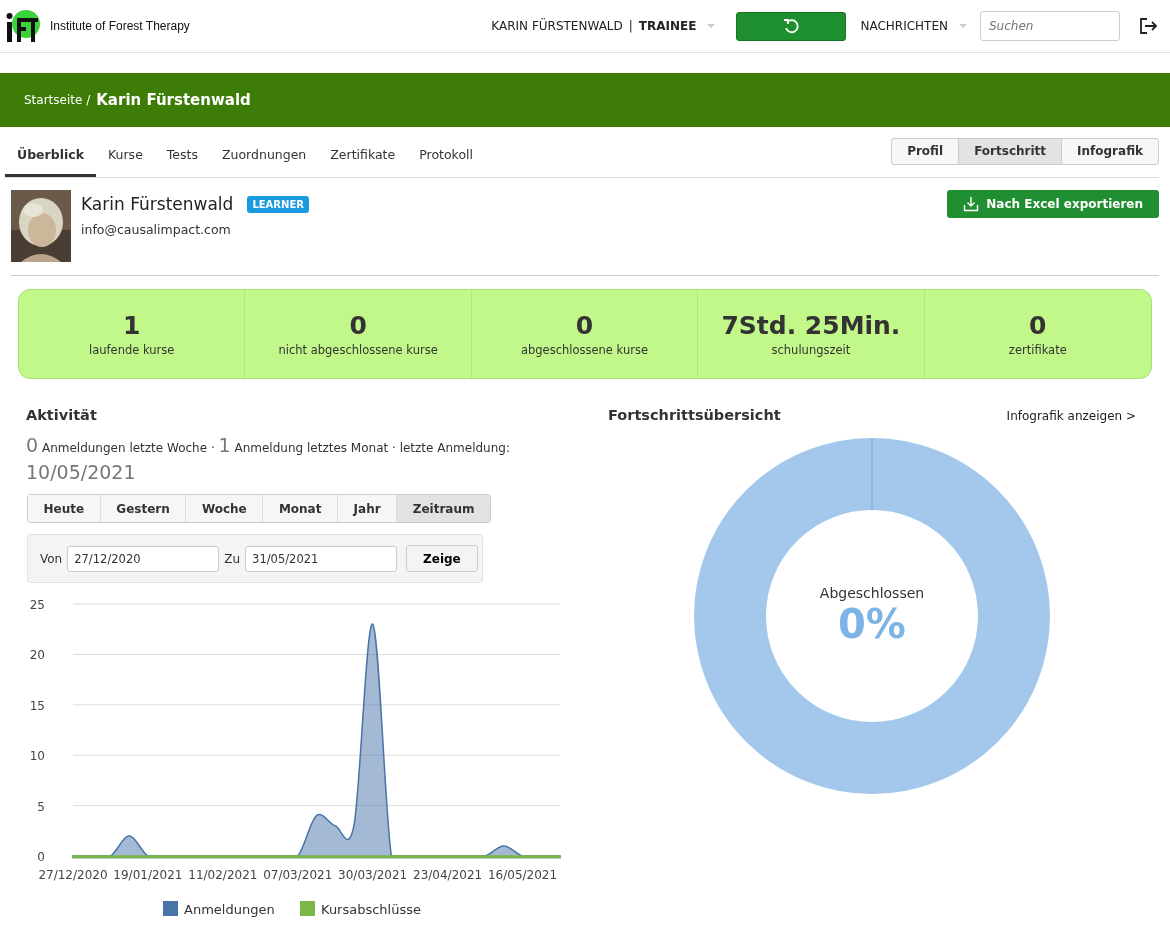 The width and height of the screenshot is (1170, 940). I want to click on x-tick-label: 19/01/2021, so click(148, 875).